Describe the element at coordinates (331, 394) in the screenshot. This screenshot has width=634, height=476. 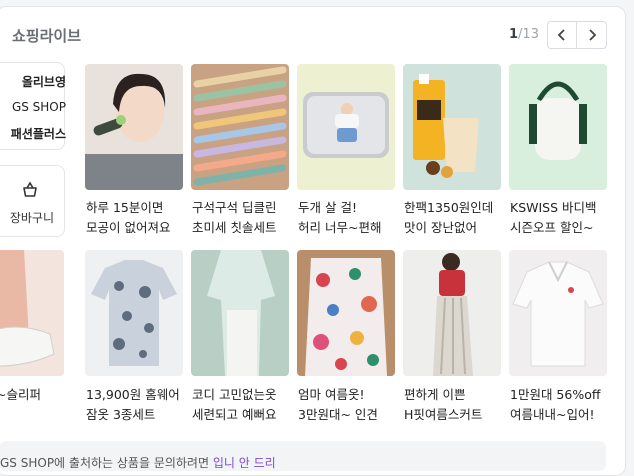
I see `caption-line: 엄마 여름옷!` at that location.